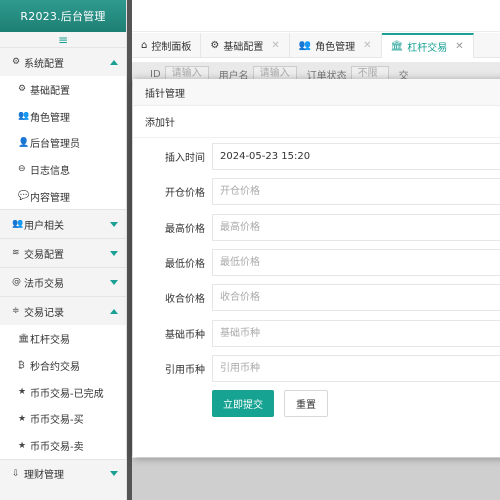  I want to click on tab: 🏛 杠杆交易 ✕, so click(427, 45).